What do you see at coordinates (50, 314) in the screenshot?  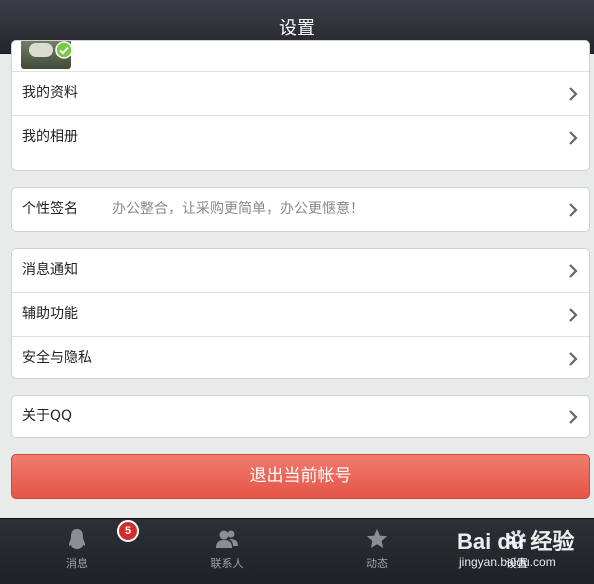 I see `accessibility-label: 辅助功能` at bounding box center [50, 314].